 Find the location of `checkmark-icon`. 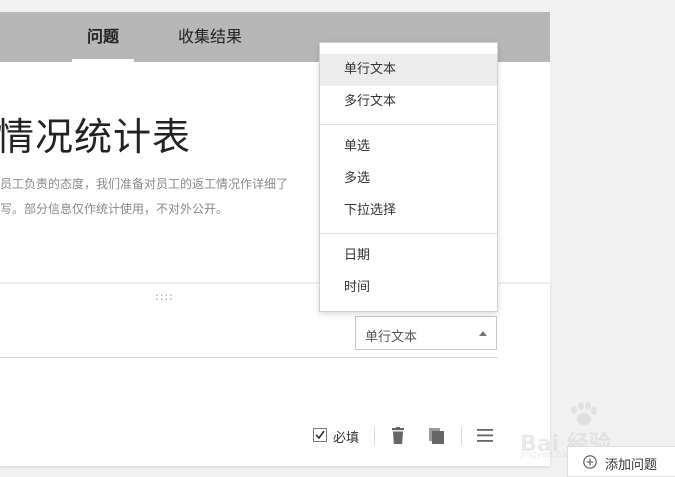

checkmark-icon is located at coordinates (320, 435).